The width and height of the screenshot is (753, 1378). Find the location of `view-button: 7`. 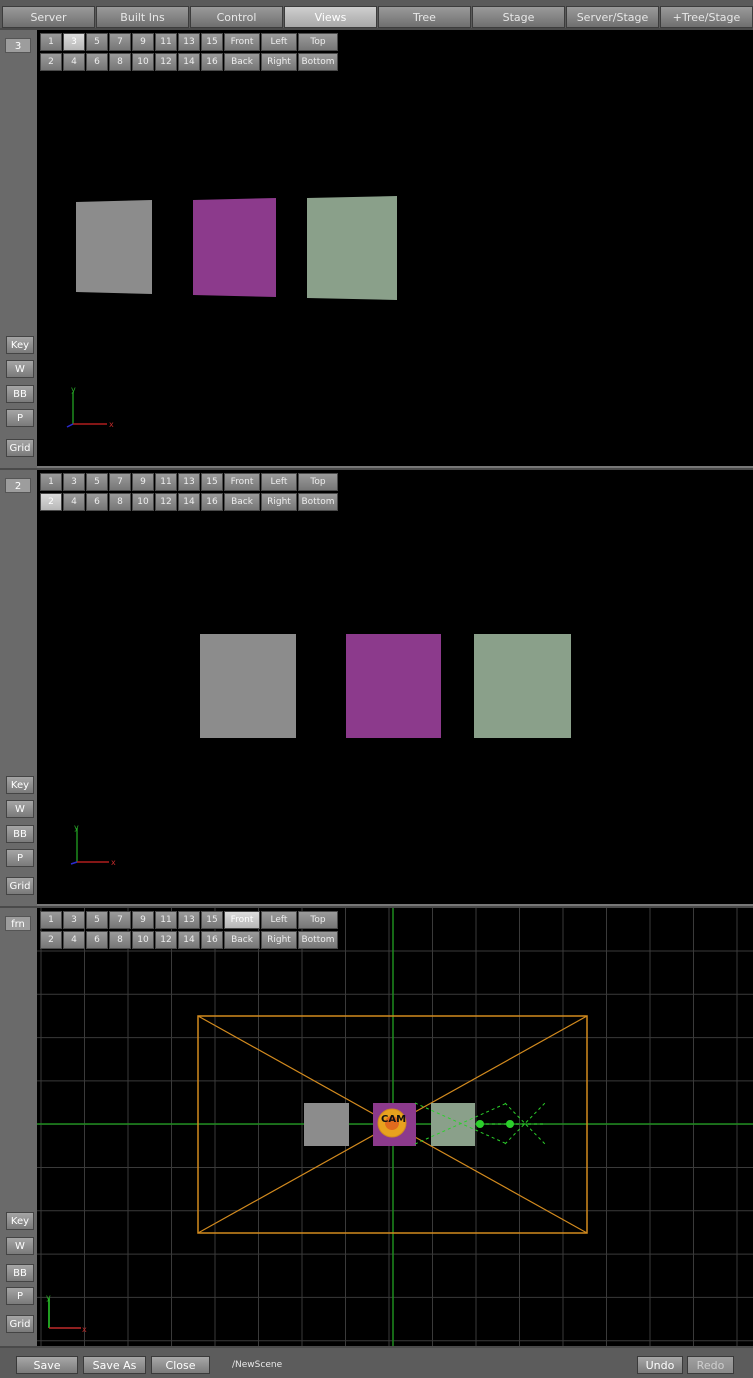

view-button: 7 is located at coordinates (120, 920).